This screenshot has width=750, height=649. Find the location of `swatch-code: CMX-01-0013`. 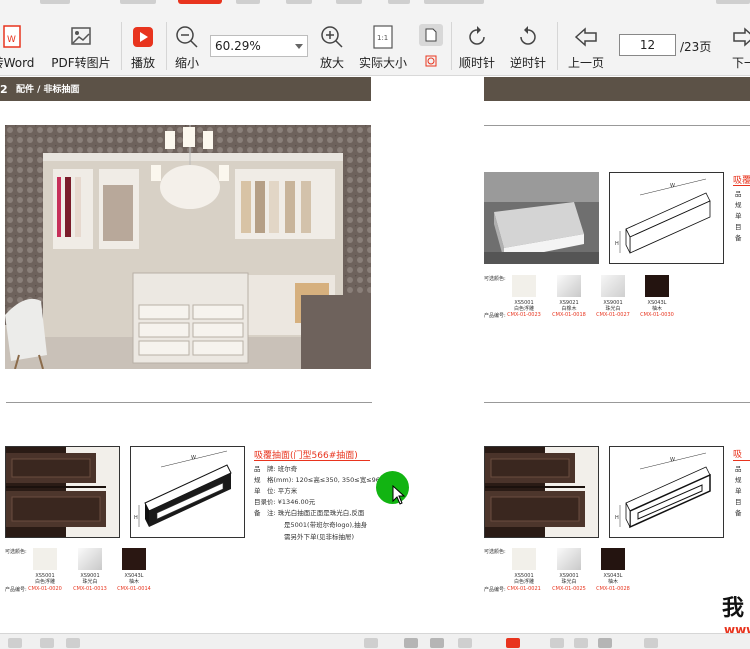

swatch-code: CMX-01-0013 is located at coordinates (90, 589).